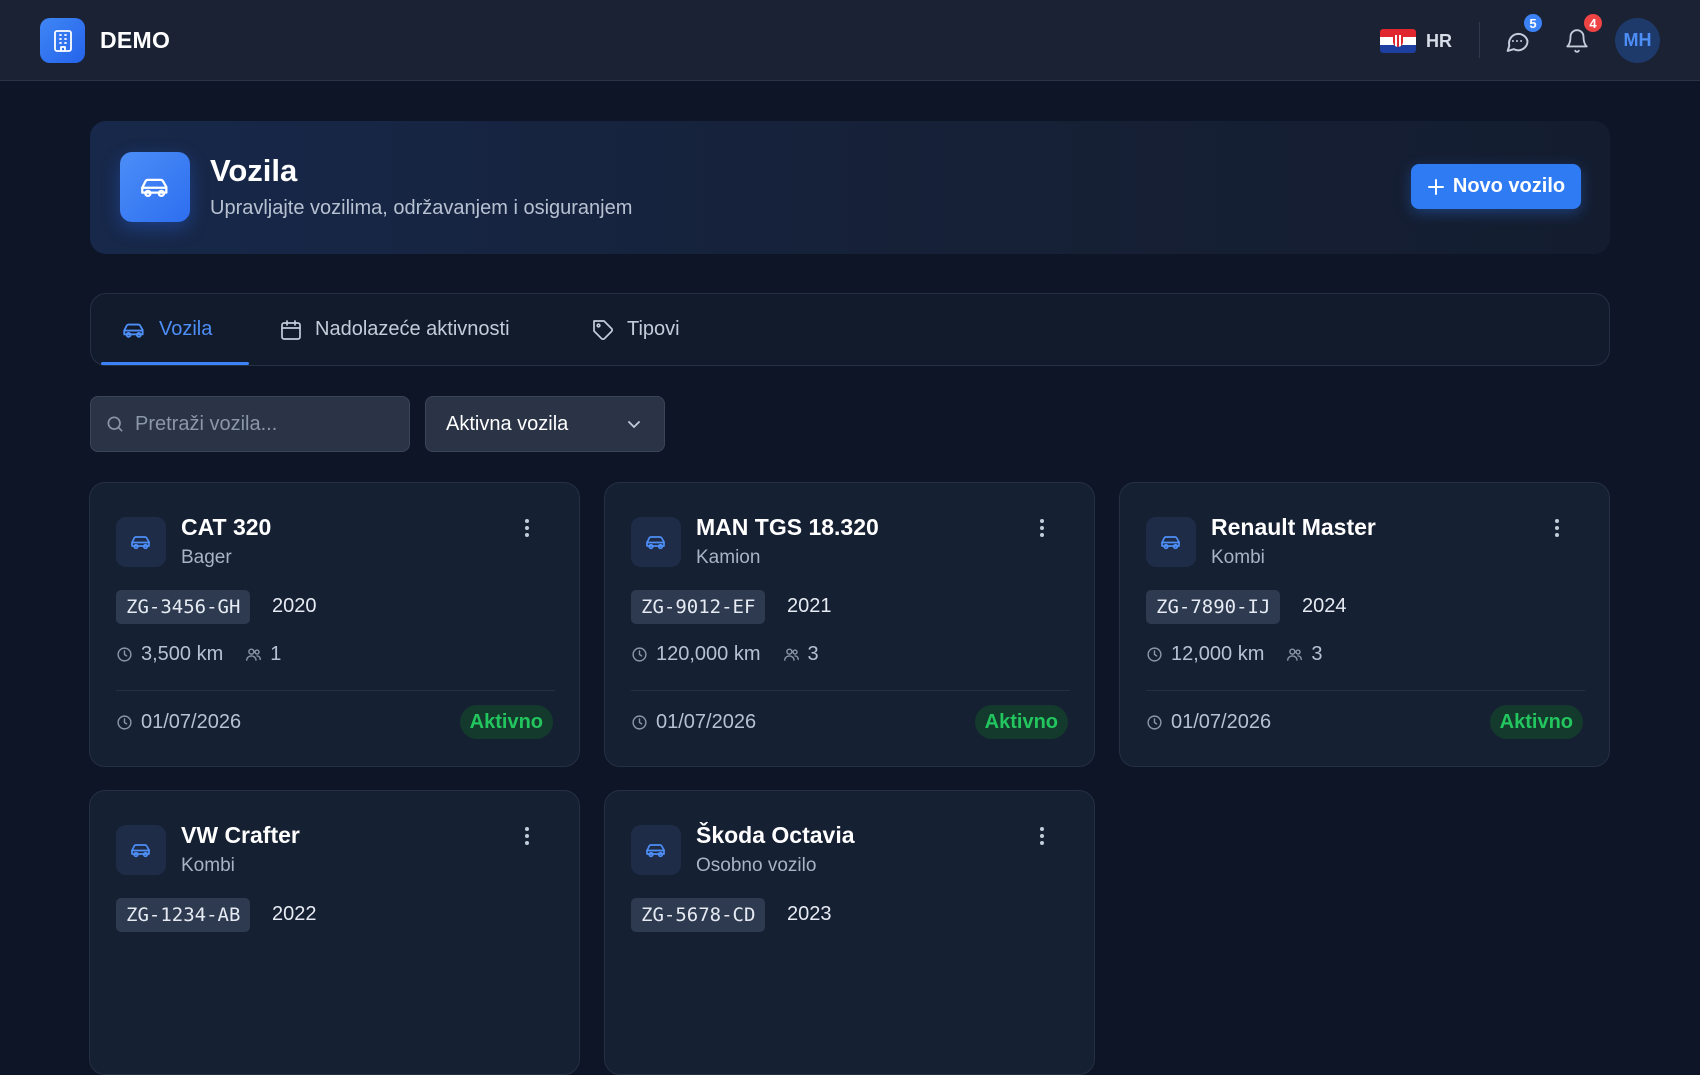 This screenshot has height=1075, width=1700. I want to click on vehicle-mileage: 12,000 km, so click(1218, 654).